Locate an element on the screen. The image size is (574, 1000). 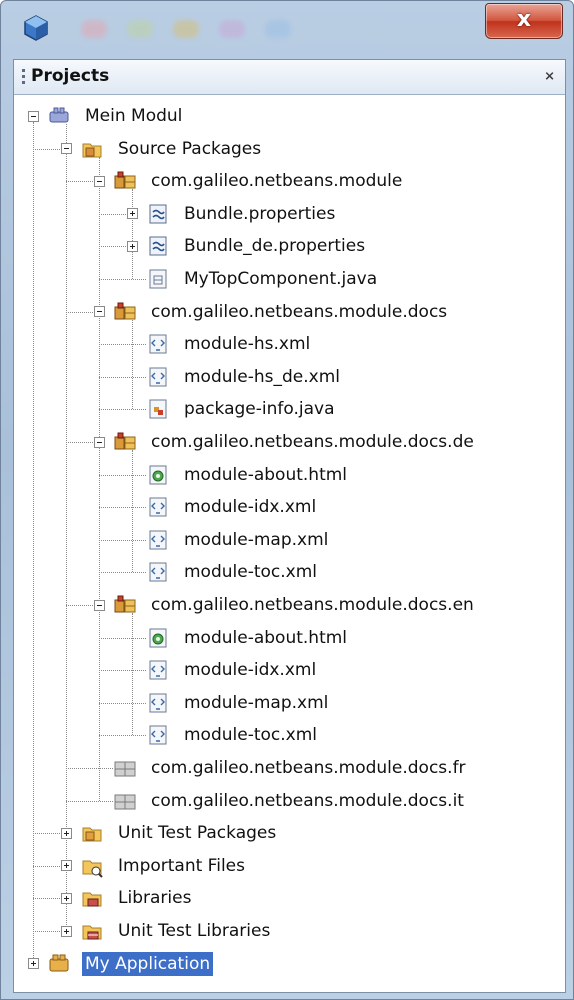
module-icon is located at coordinates (59, 115).